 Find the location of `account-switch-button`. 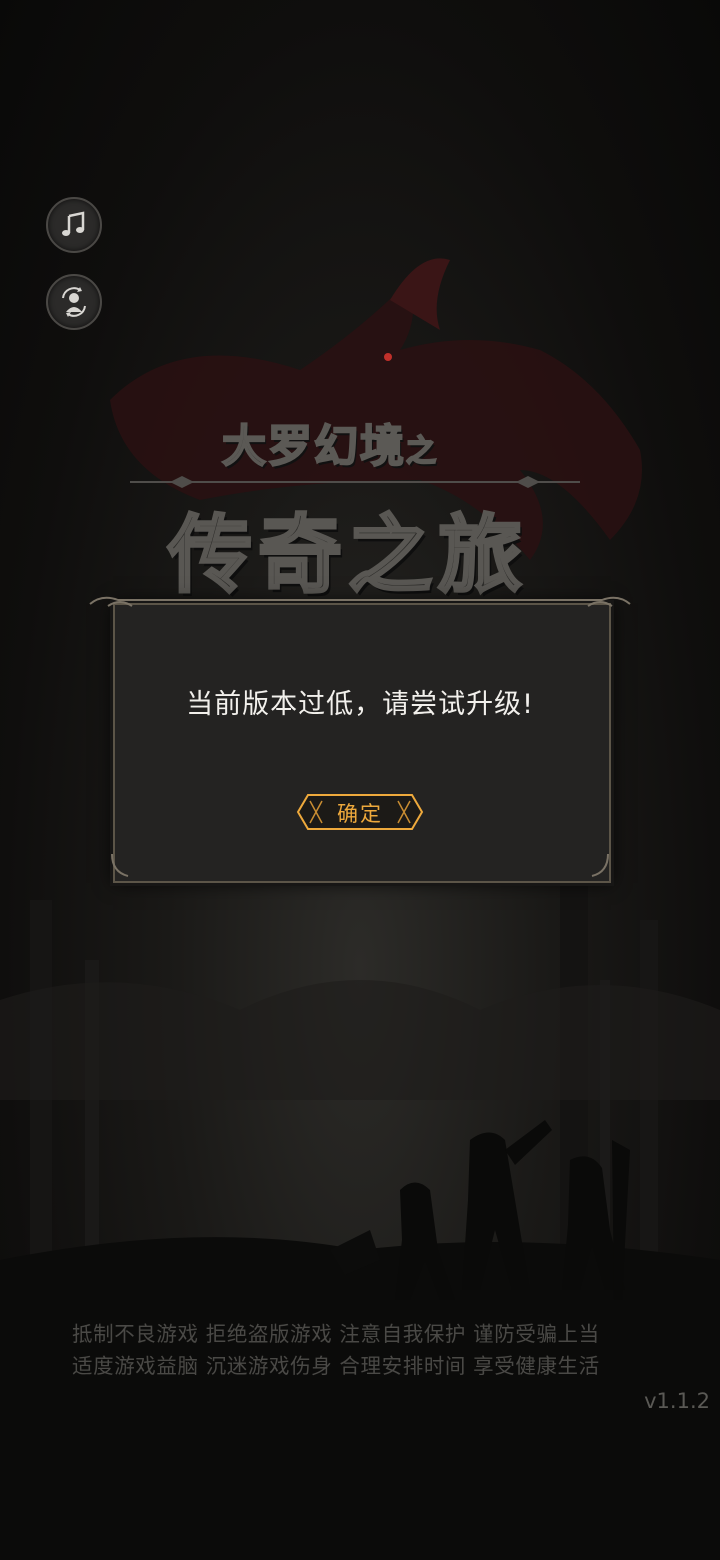

account-switch-button is located at coordinates (74, 302).